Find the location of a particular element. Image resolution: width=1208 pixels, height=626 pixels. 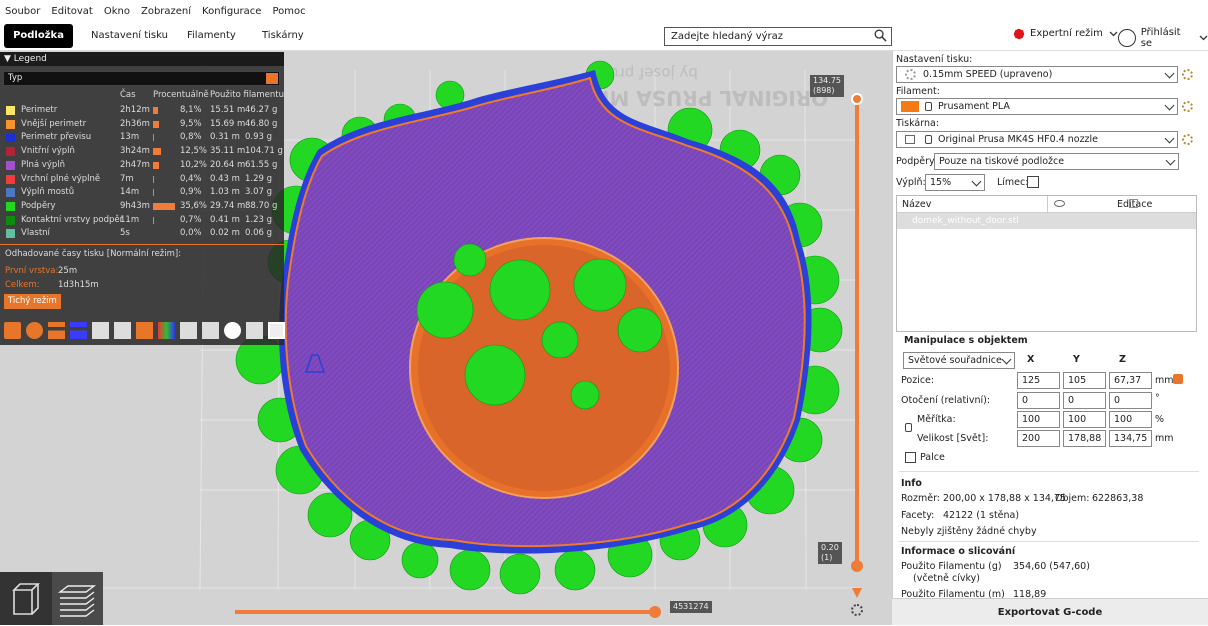

rotation-x-field: 0 is located at coordinates (1038, 400).